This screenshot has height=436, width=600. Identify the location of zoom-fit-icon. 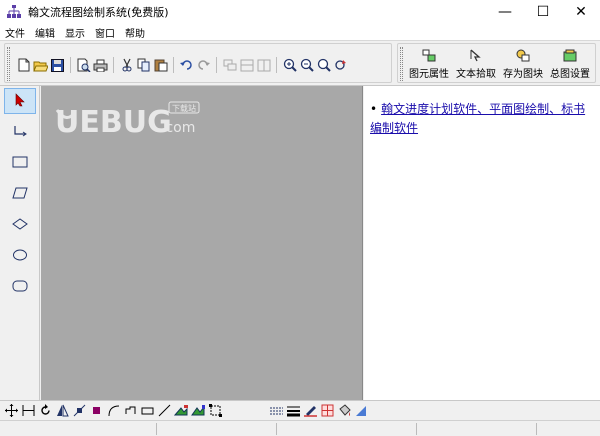
(323, 65).